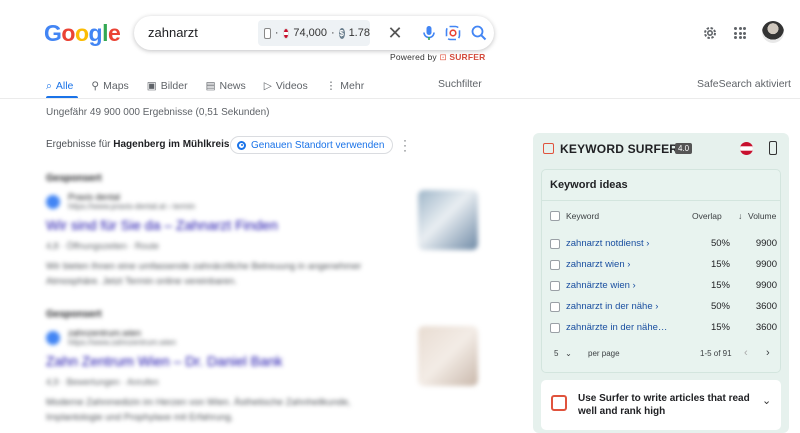 The image size is (800, 433). I want to click on safesearch-status: SafeSearch aktiviert, so click(744, 84).